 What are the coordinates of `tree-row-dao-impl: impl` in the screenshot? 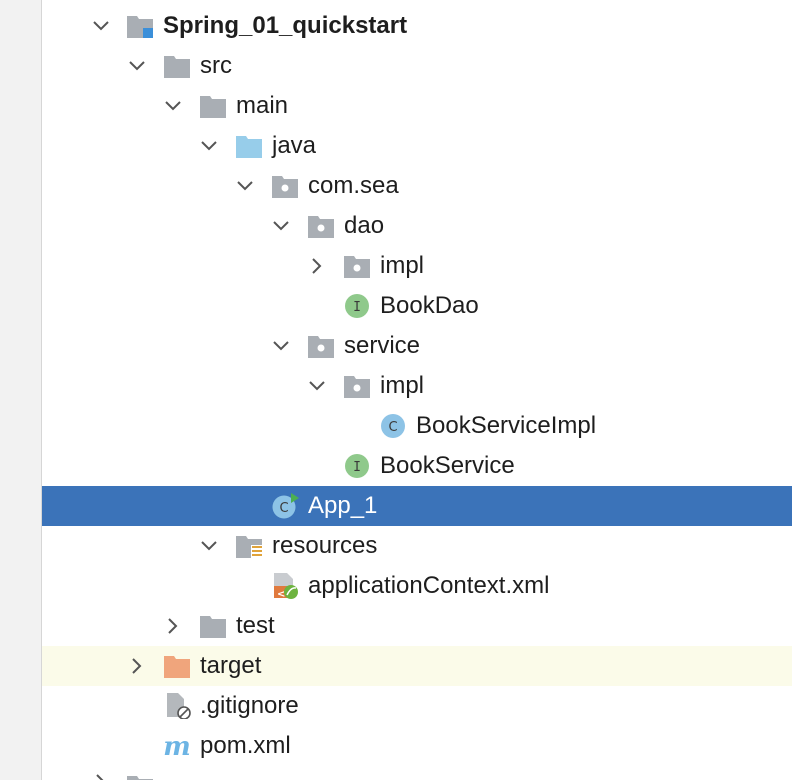 It's located at (417, 266).